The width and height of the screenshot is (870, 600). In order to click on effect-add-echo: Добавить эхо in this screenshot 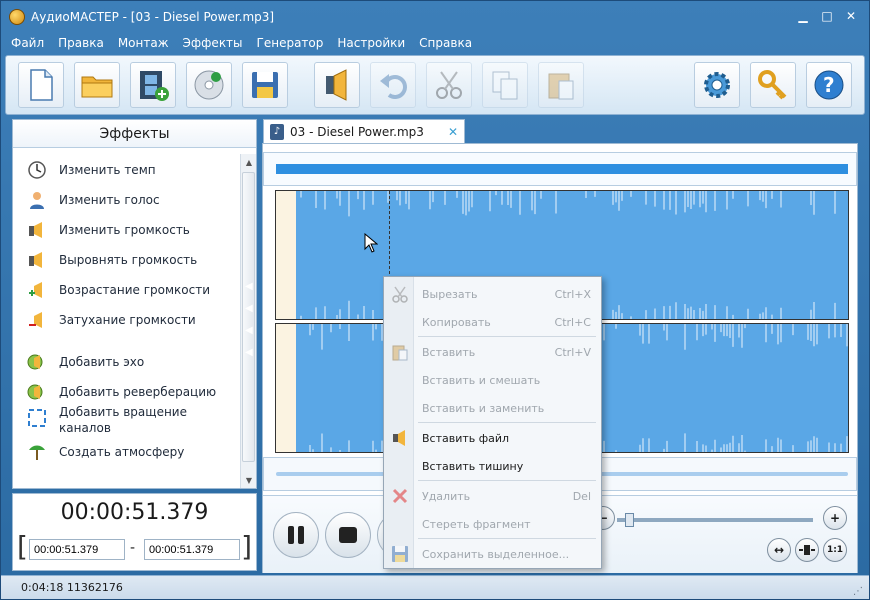, I will do `click(85, 362)`.